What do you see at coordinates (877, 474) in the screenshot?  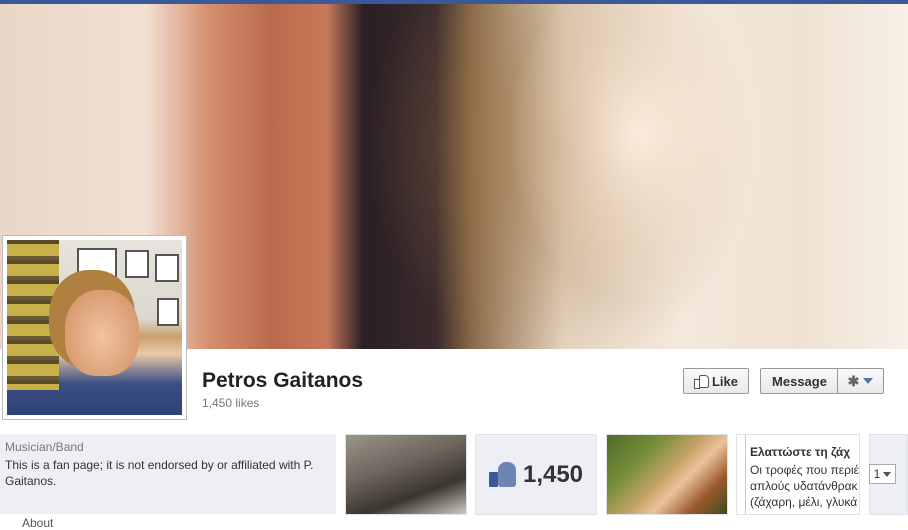 I see `pager-value: 1` at bounding box center [877, 474].